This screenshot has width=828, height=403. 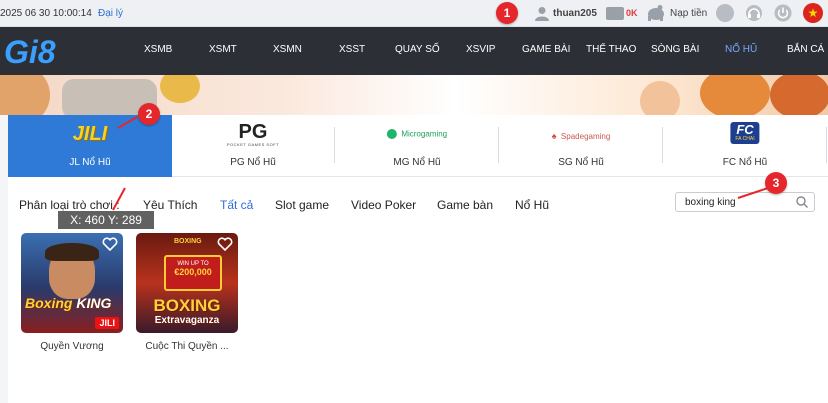 What do you see at coordinates (575, 13) in the screenshot?
I see `username: thuan205` at bounding box center [575, 13].